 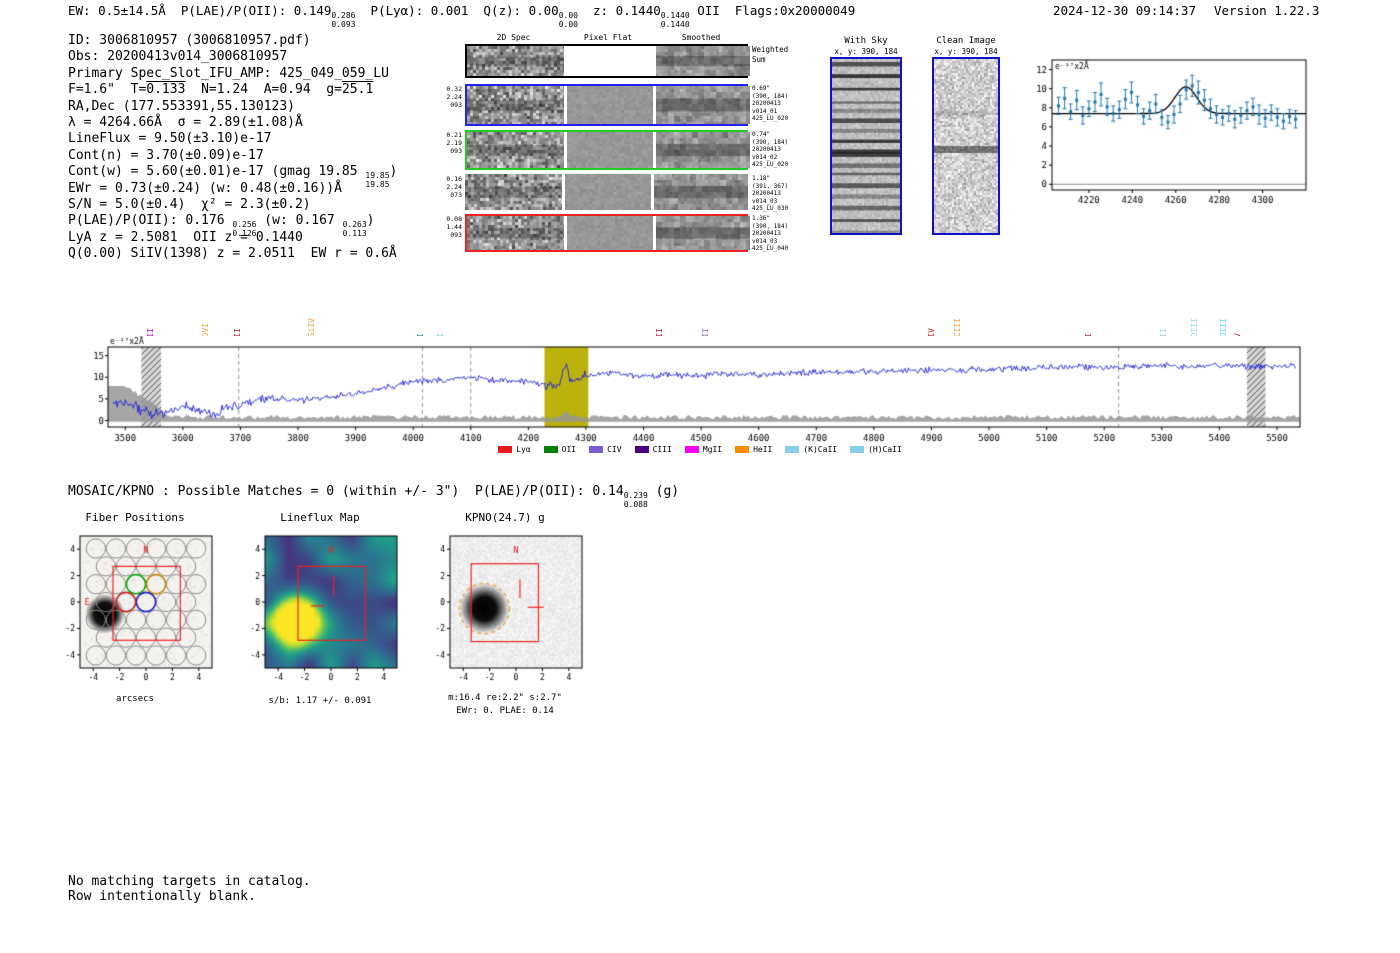 I want to click on lineflux-caption: s/b: 1.17 +/- 0.091, so click(x=320, y=701).